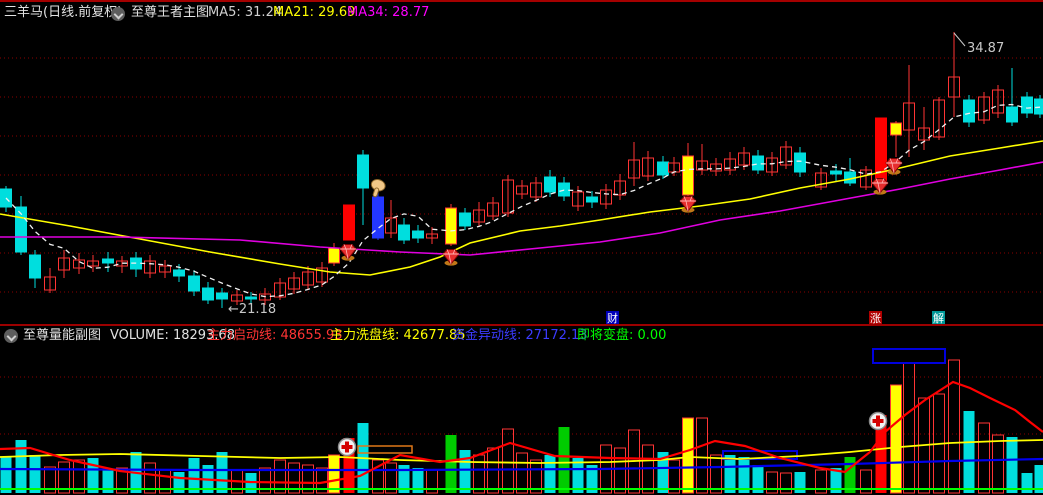 This screenshot has width=1043, height=495. Describe the element at coordinates (252, 309) in the screenshot. I see `low-price-label: ←21.18` at that location.